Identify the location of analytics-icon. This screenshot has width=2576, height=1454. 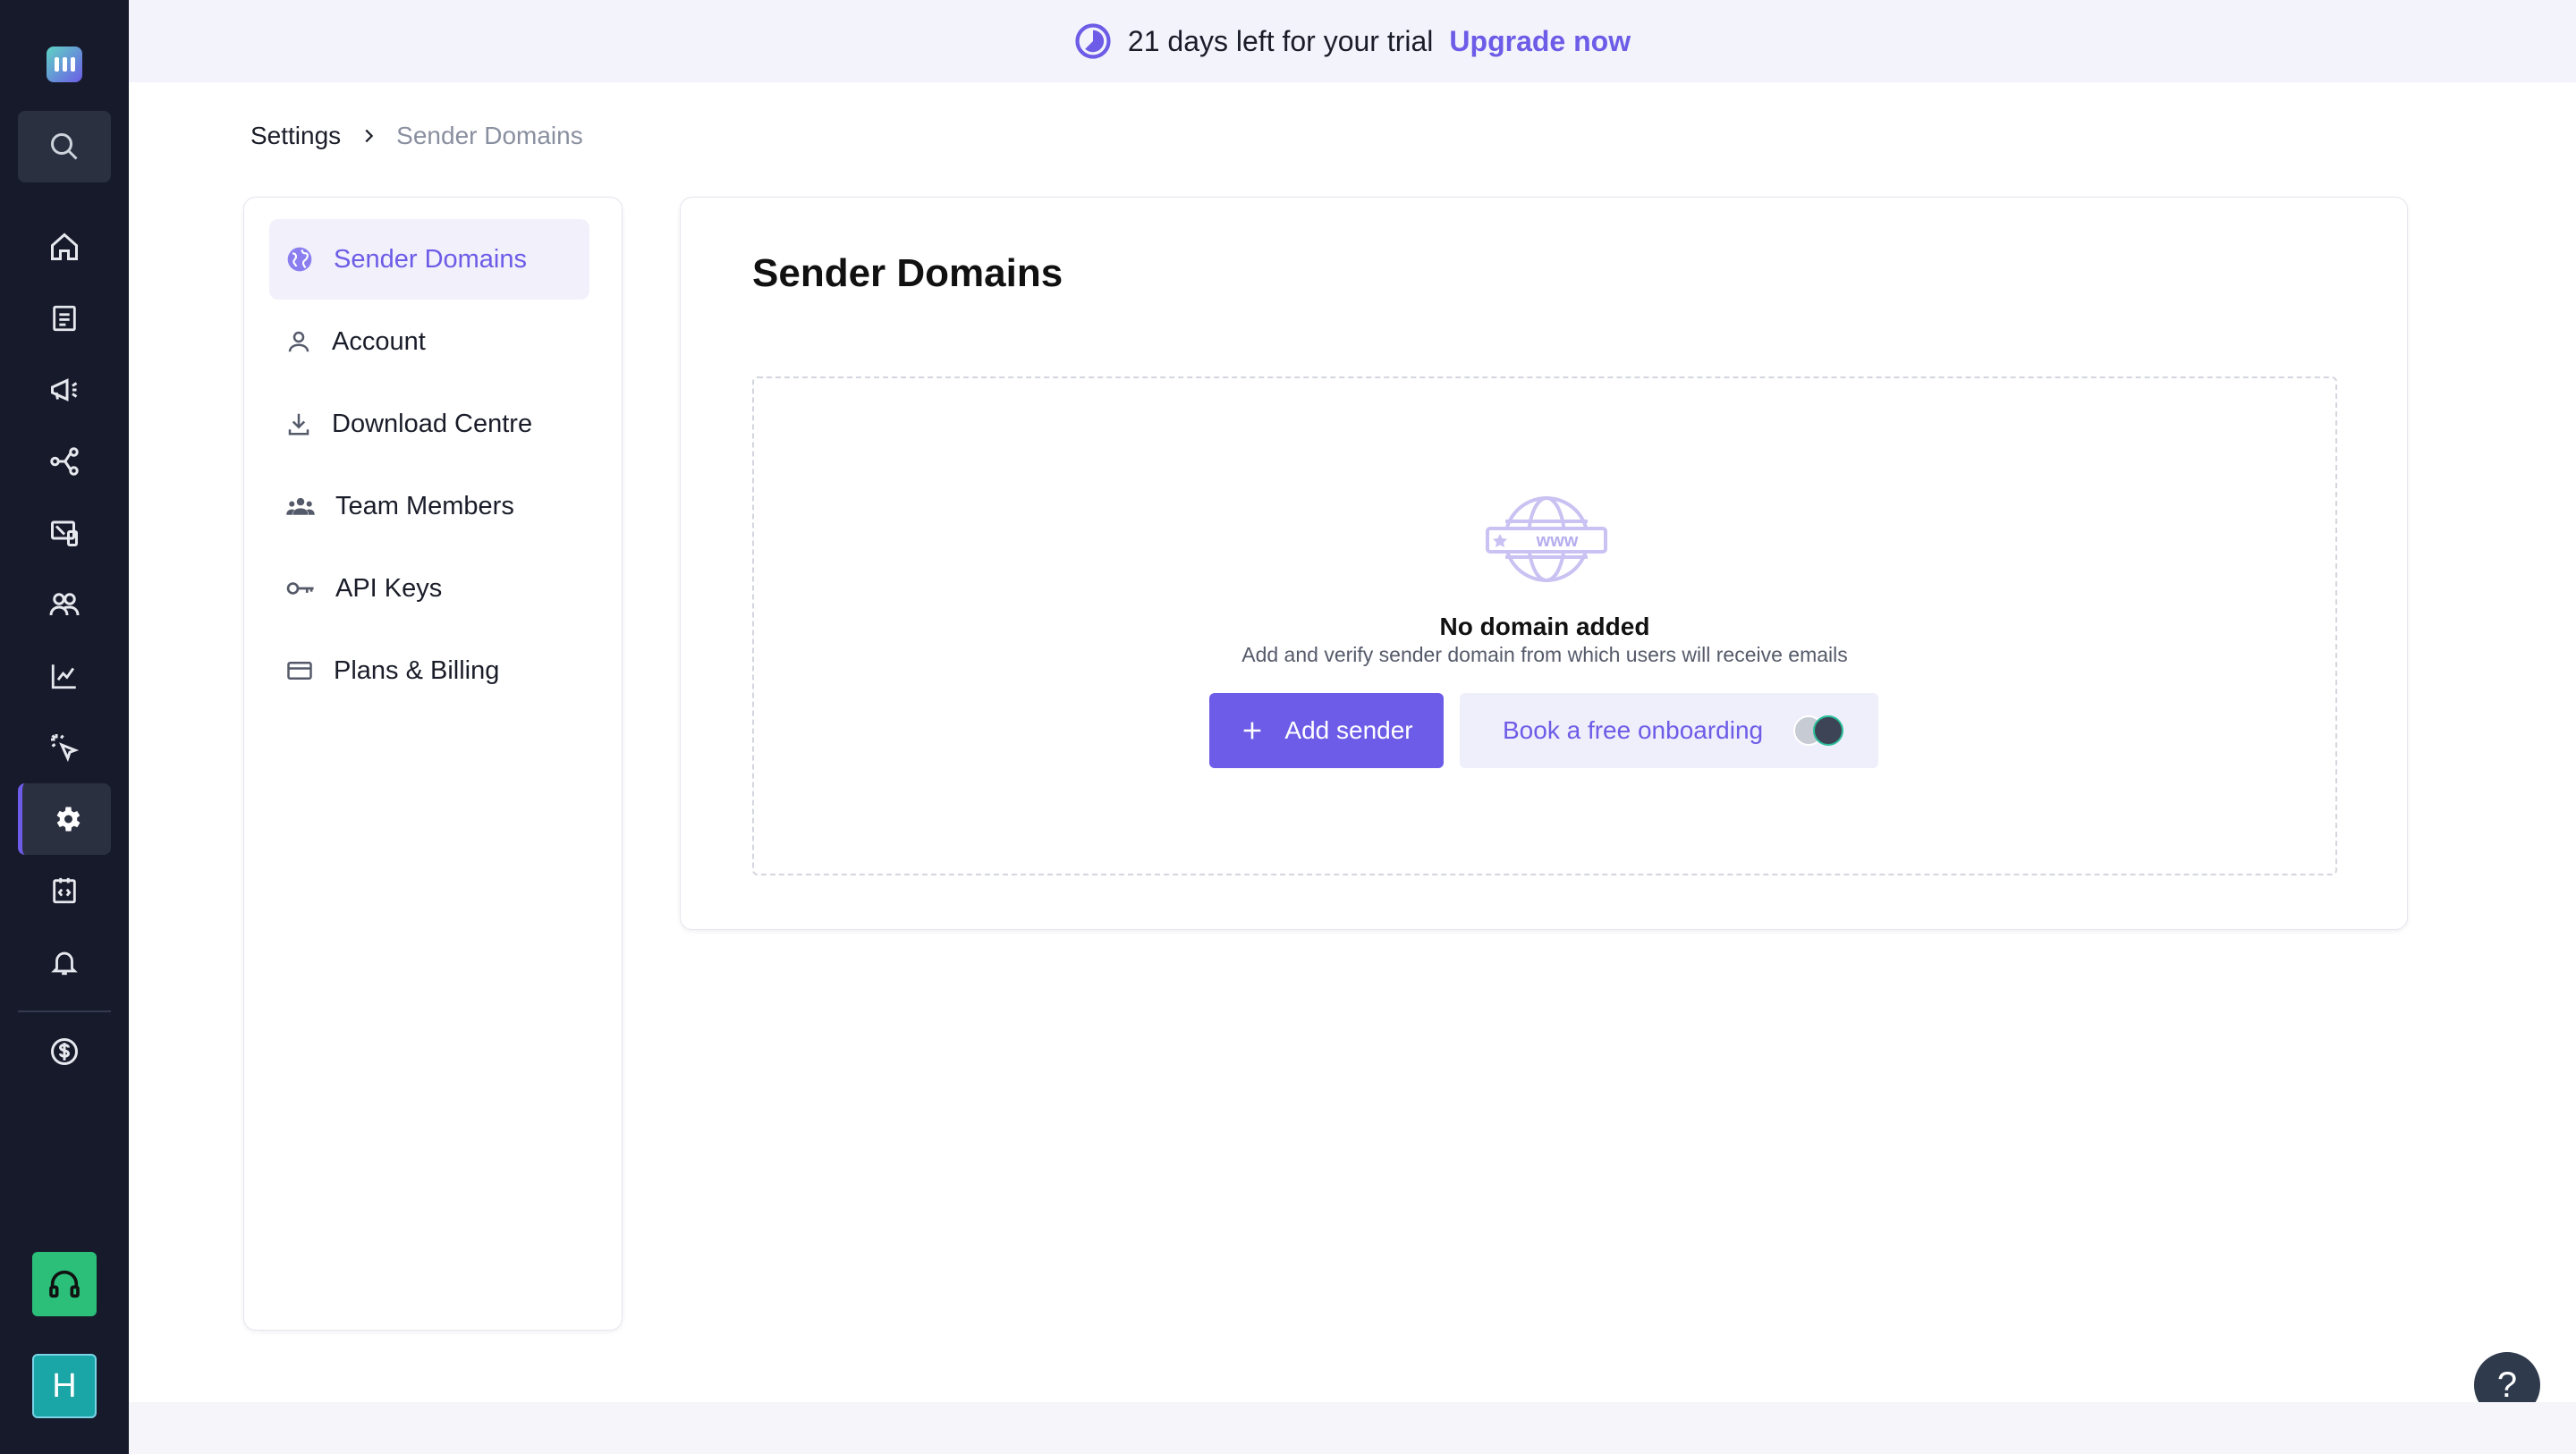
(63, 676).